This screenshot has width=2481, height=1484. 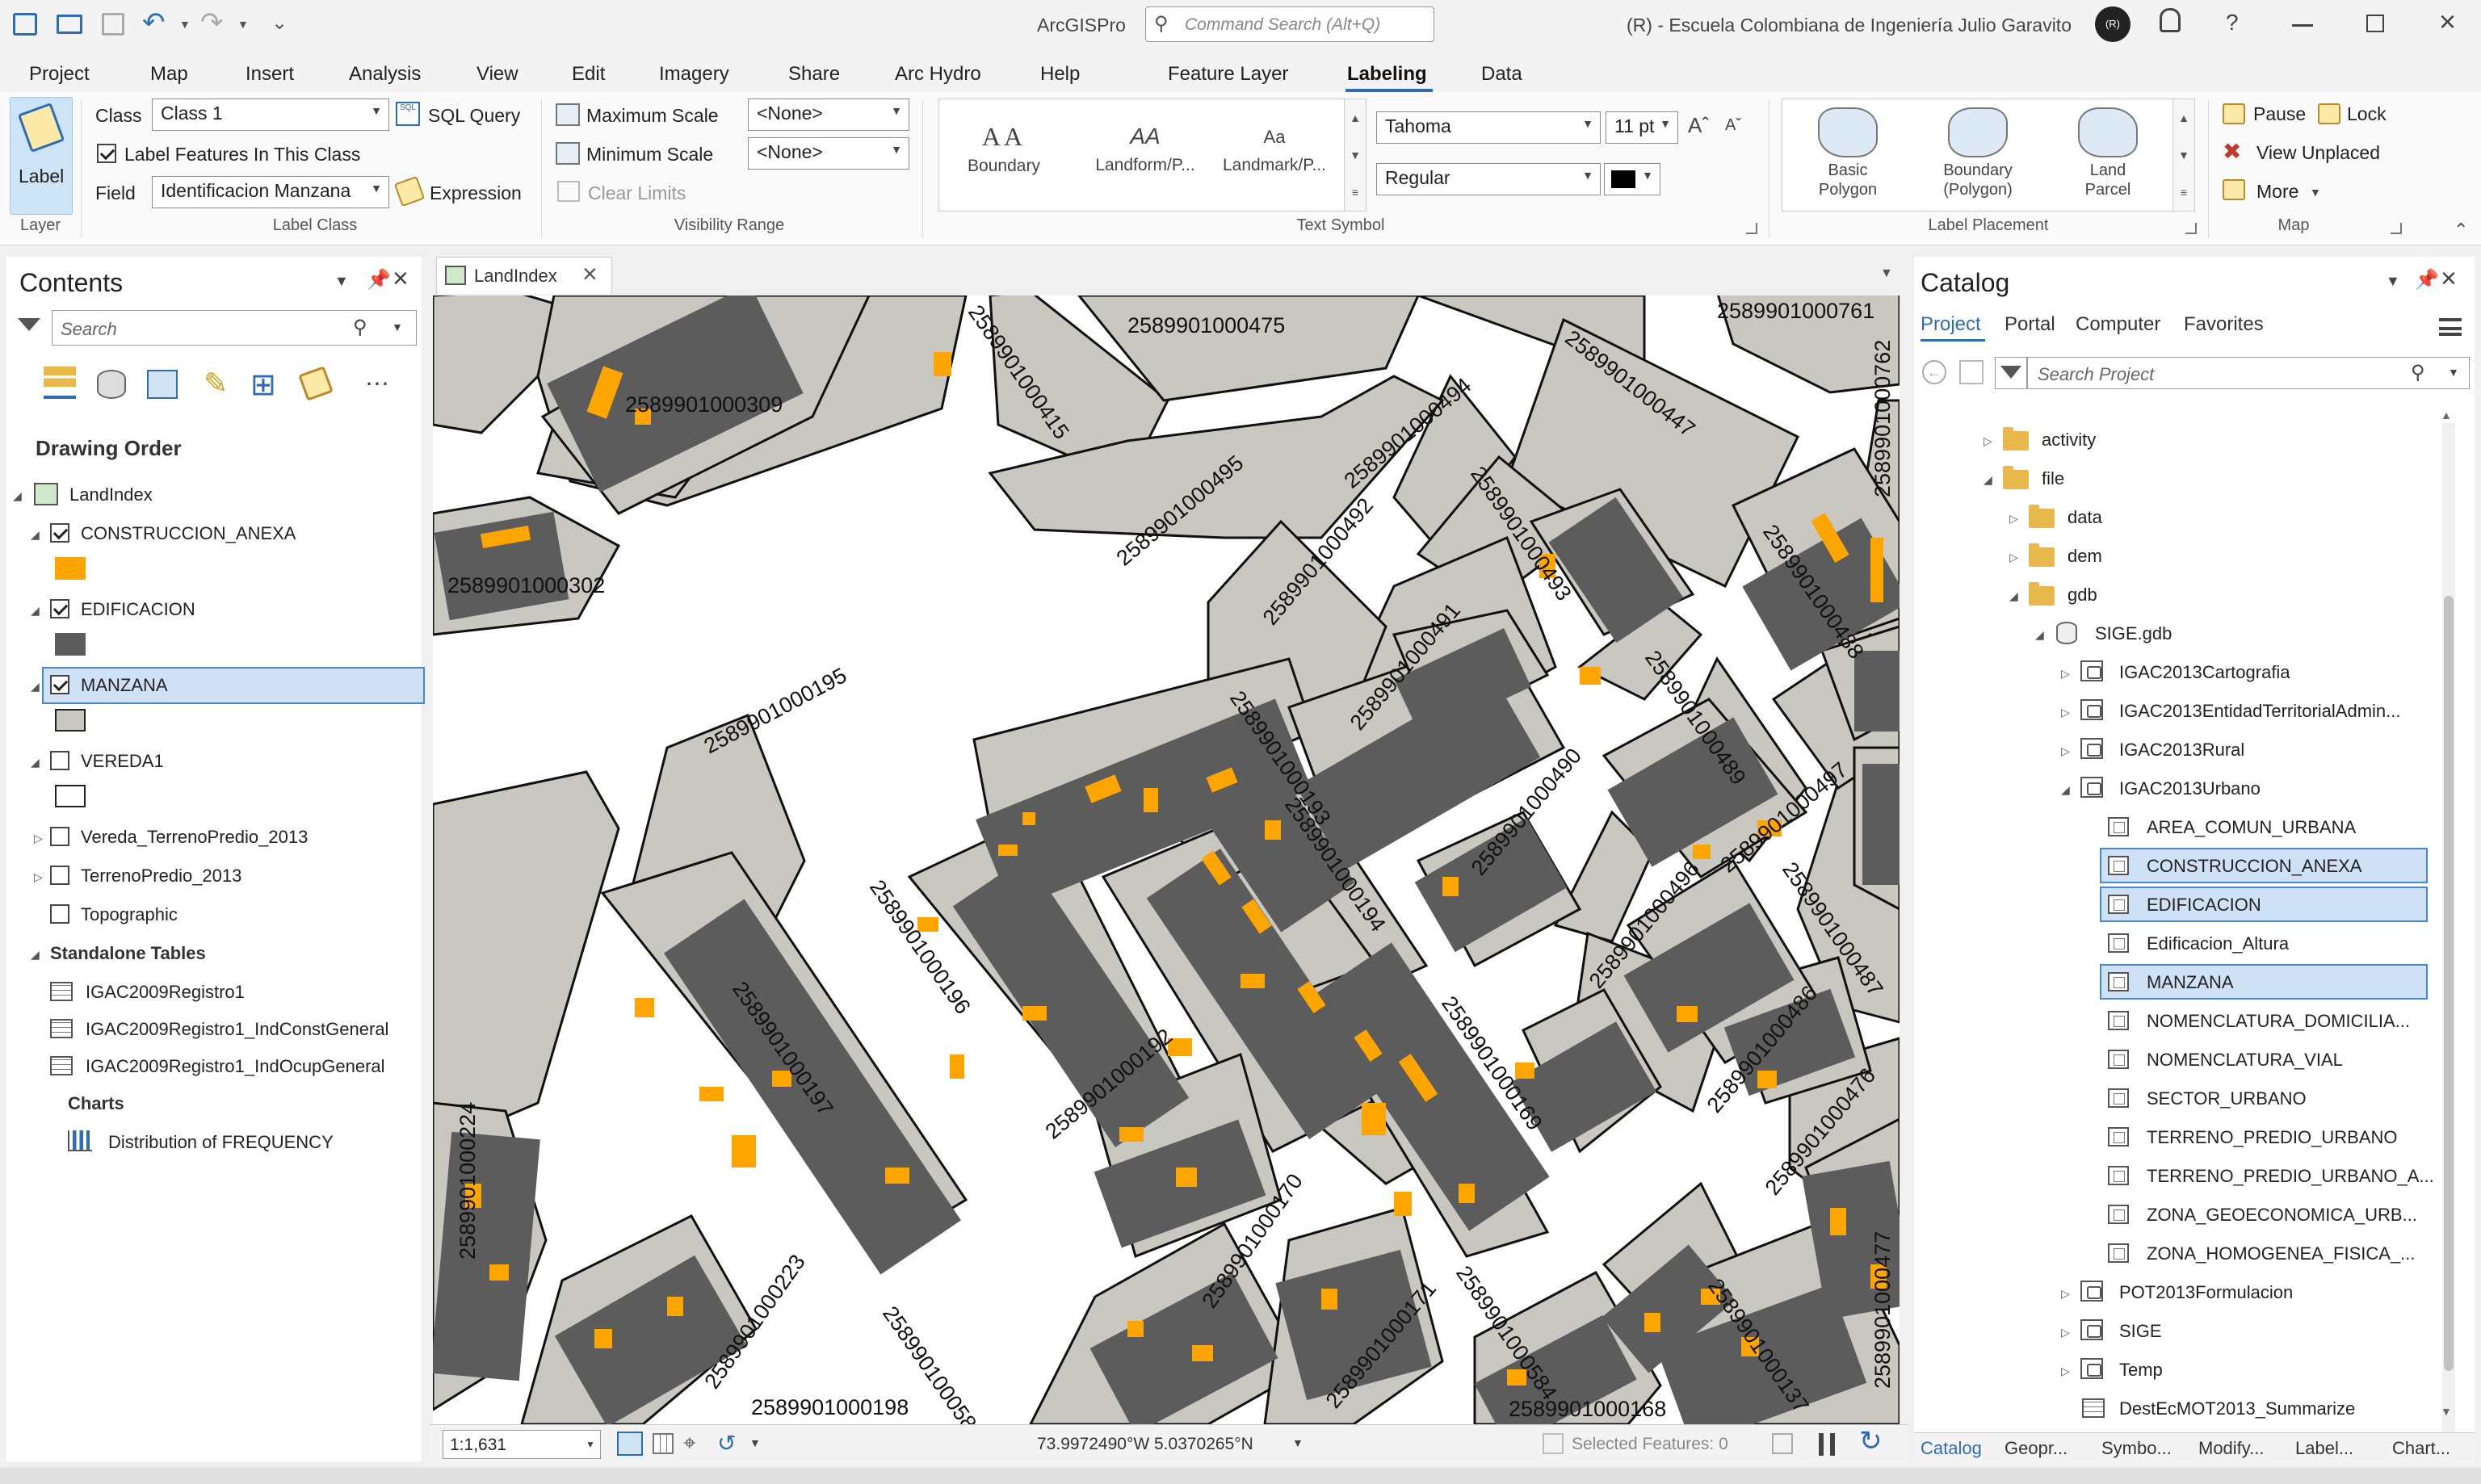 What do you see at coordinates (2170, 20) in the screenshot?
I see `notifications-bell-icon` at bounding box center [2170, 20].